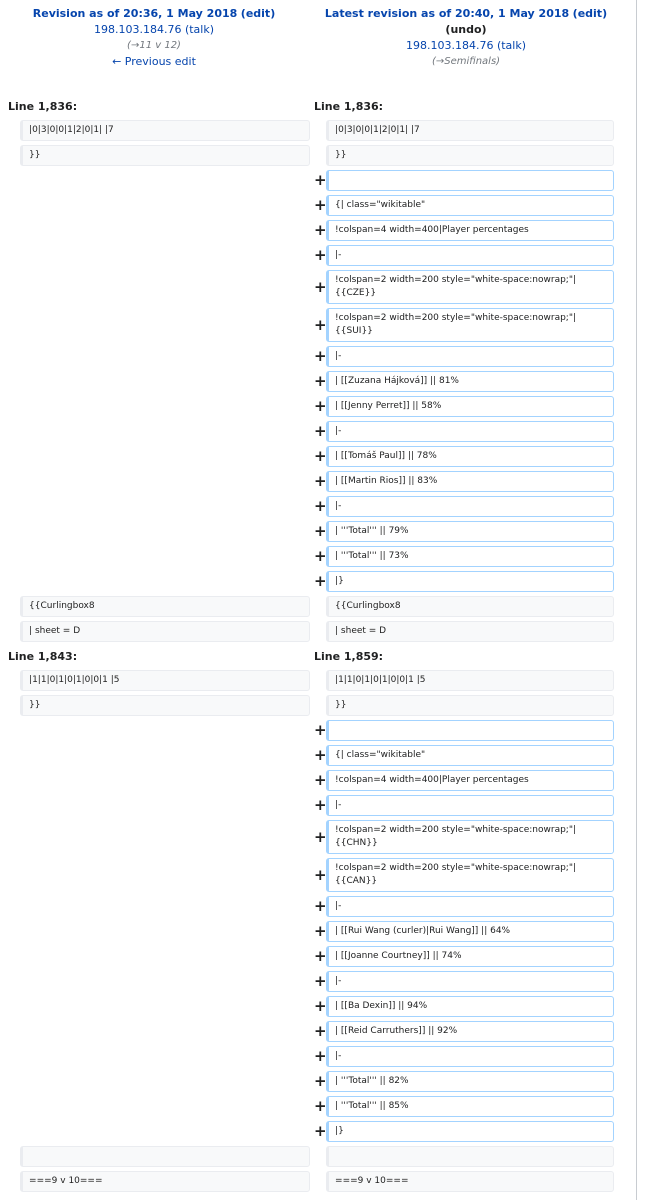  Describe the element at coordinates (511, 45) in the screenshot. I see `new-talk-link: (talk)` at that location.